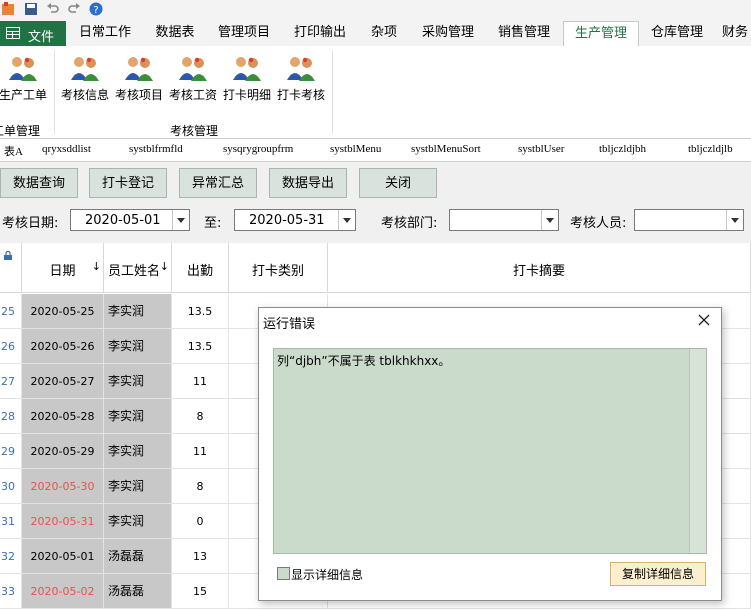 Image resolution: width=751 pixels, height=610 pixels. I want to click on row-number: 31, so click(11, 521).